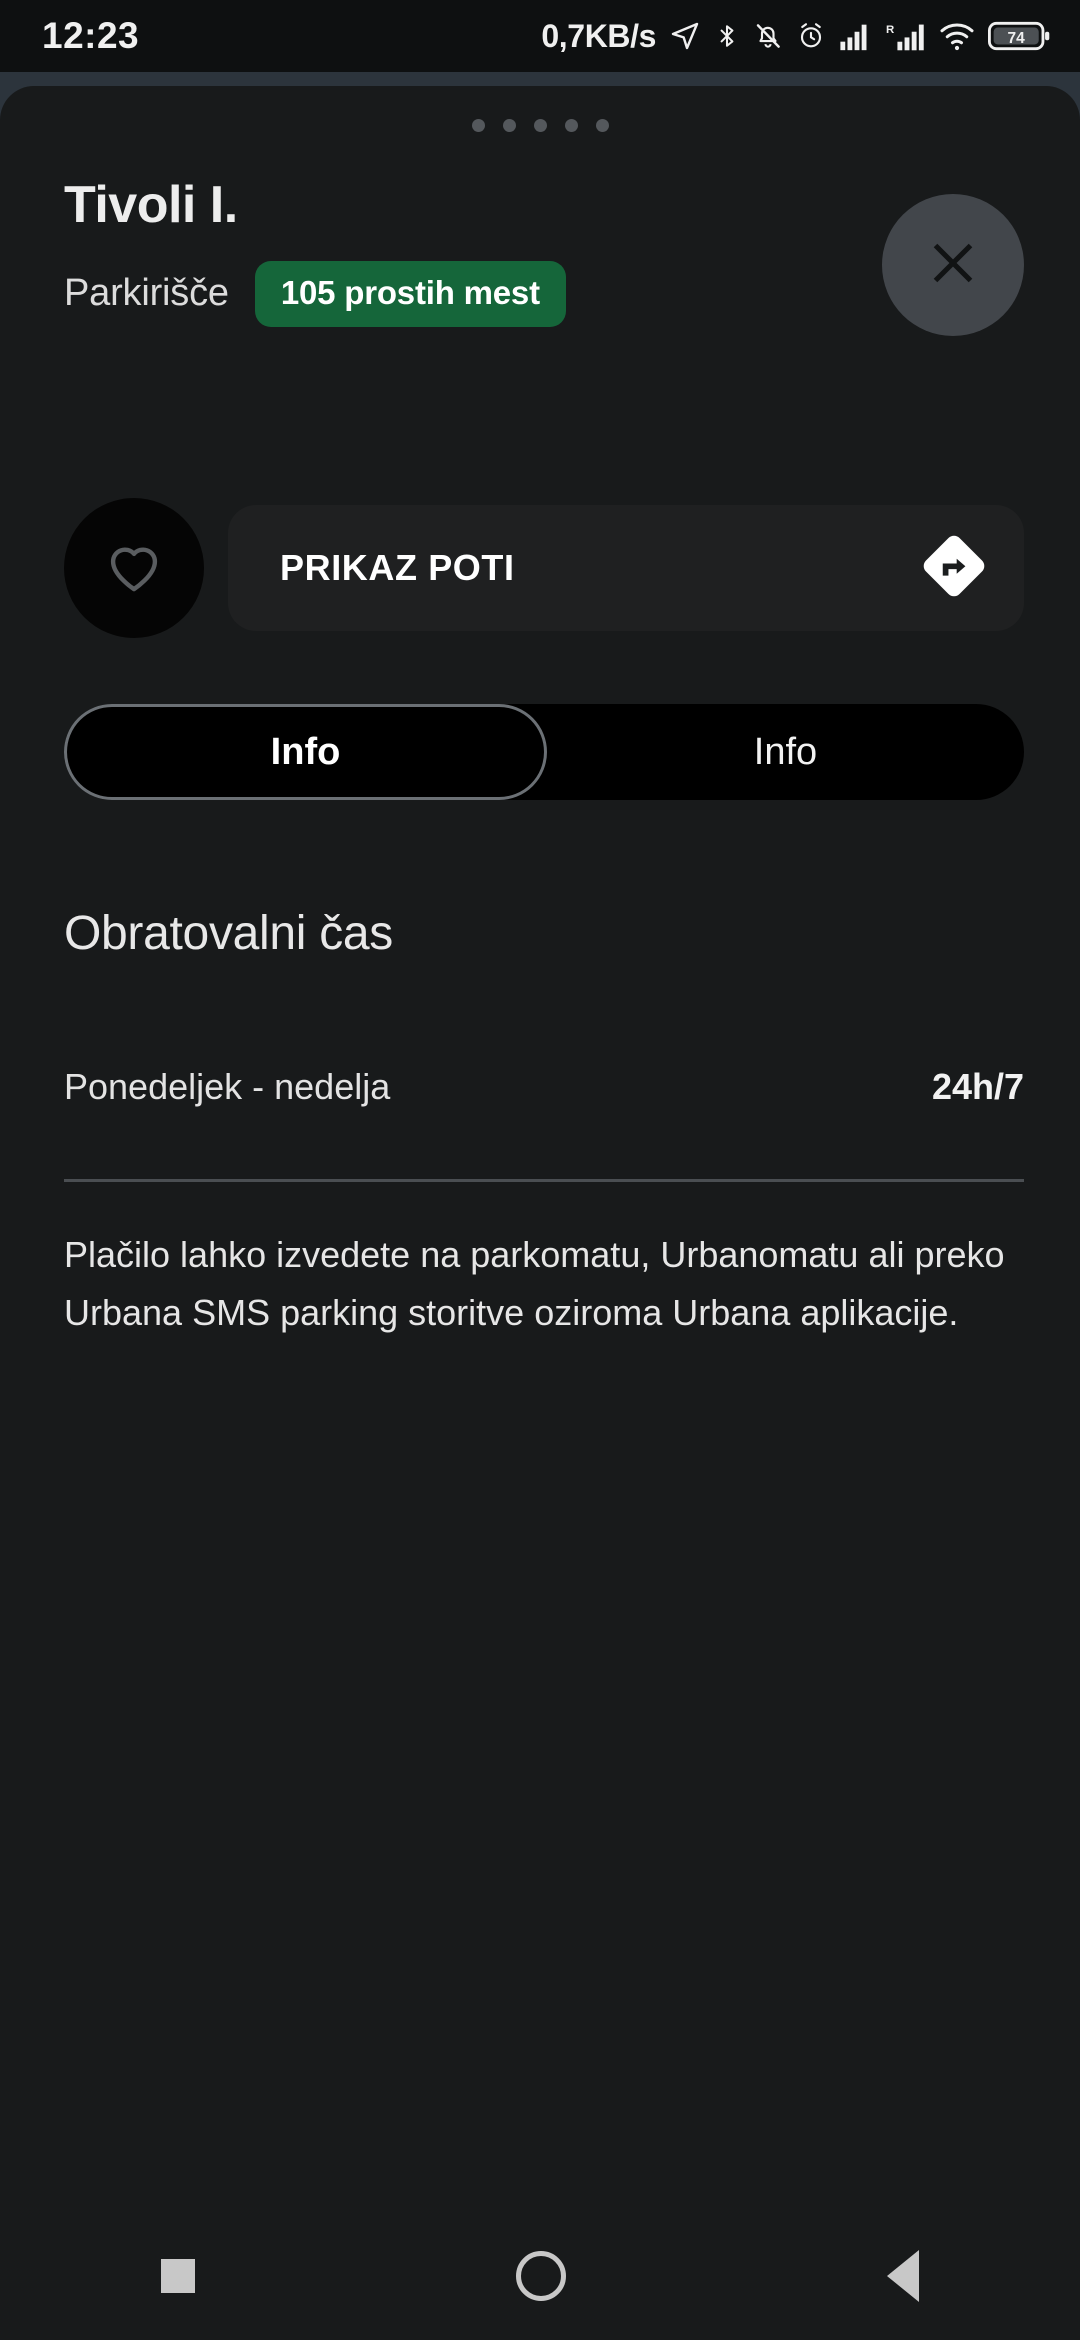 This screenshot has height=2340, width=1080. I want to click on tab-info-secondary: Info, so click(785, 752).